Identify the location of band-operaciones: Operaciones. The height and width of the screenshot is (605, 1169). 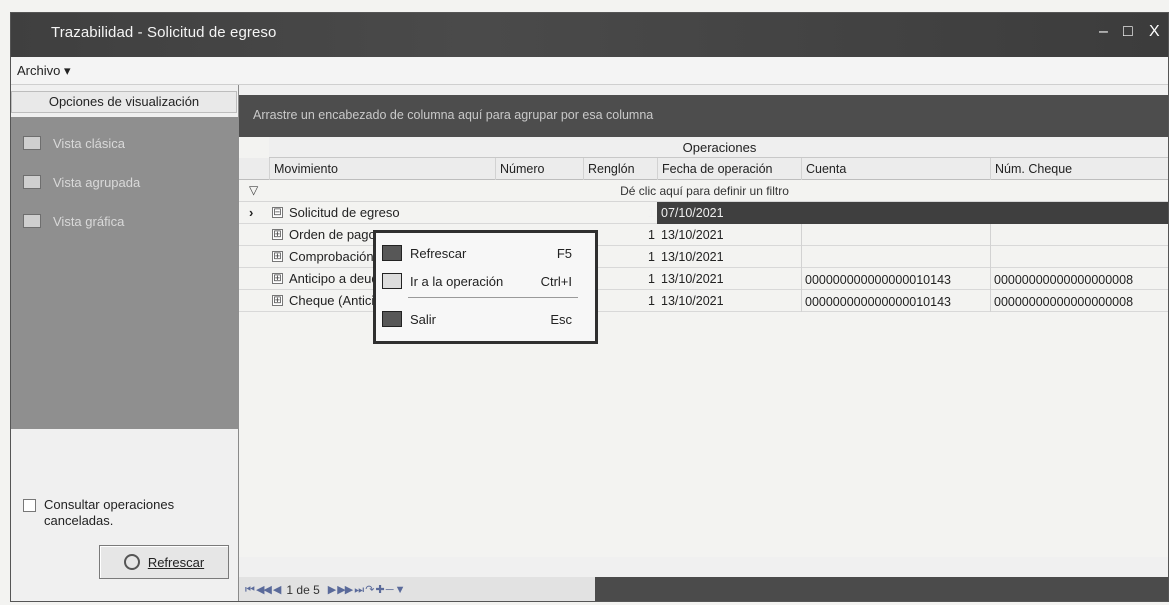
(718, 147).